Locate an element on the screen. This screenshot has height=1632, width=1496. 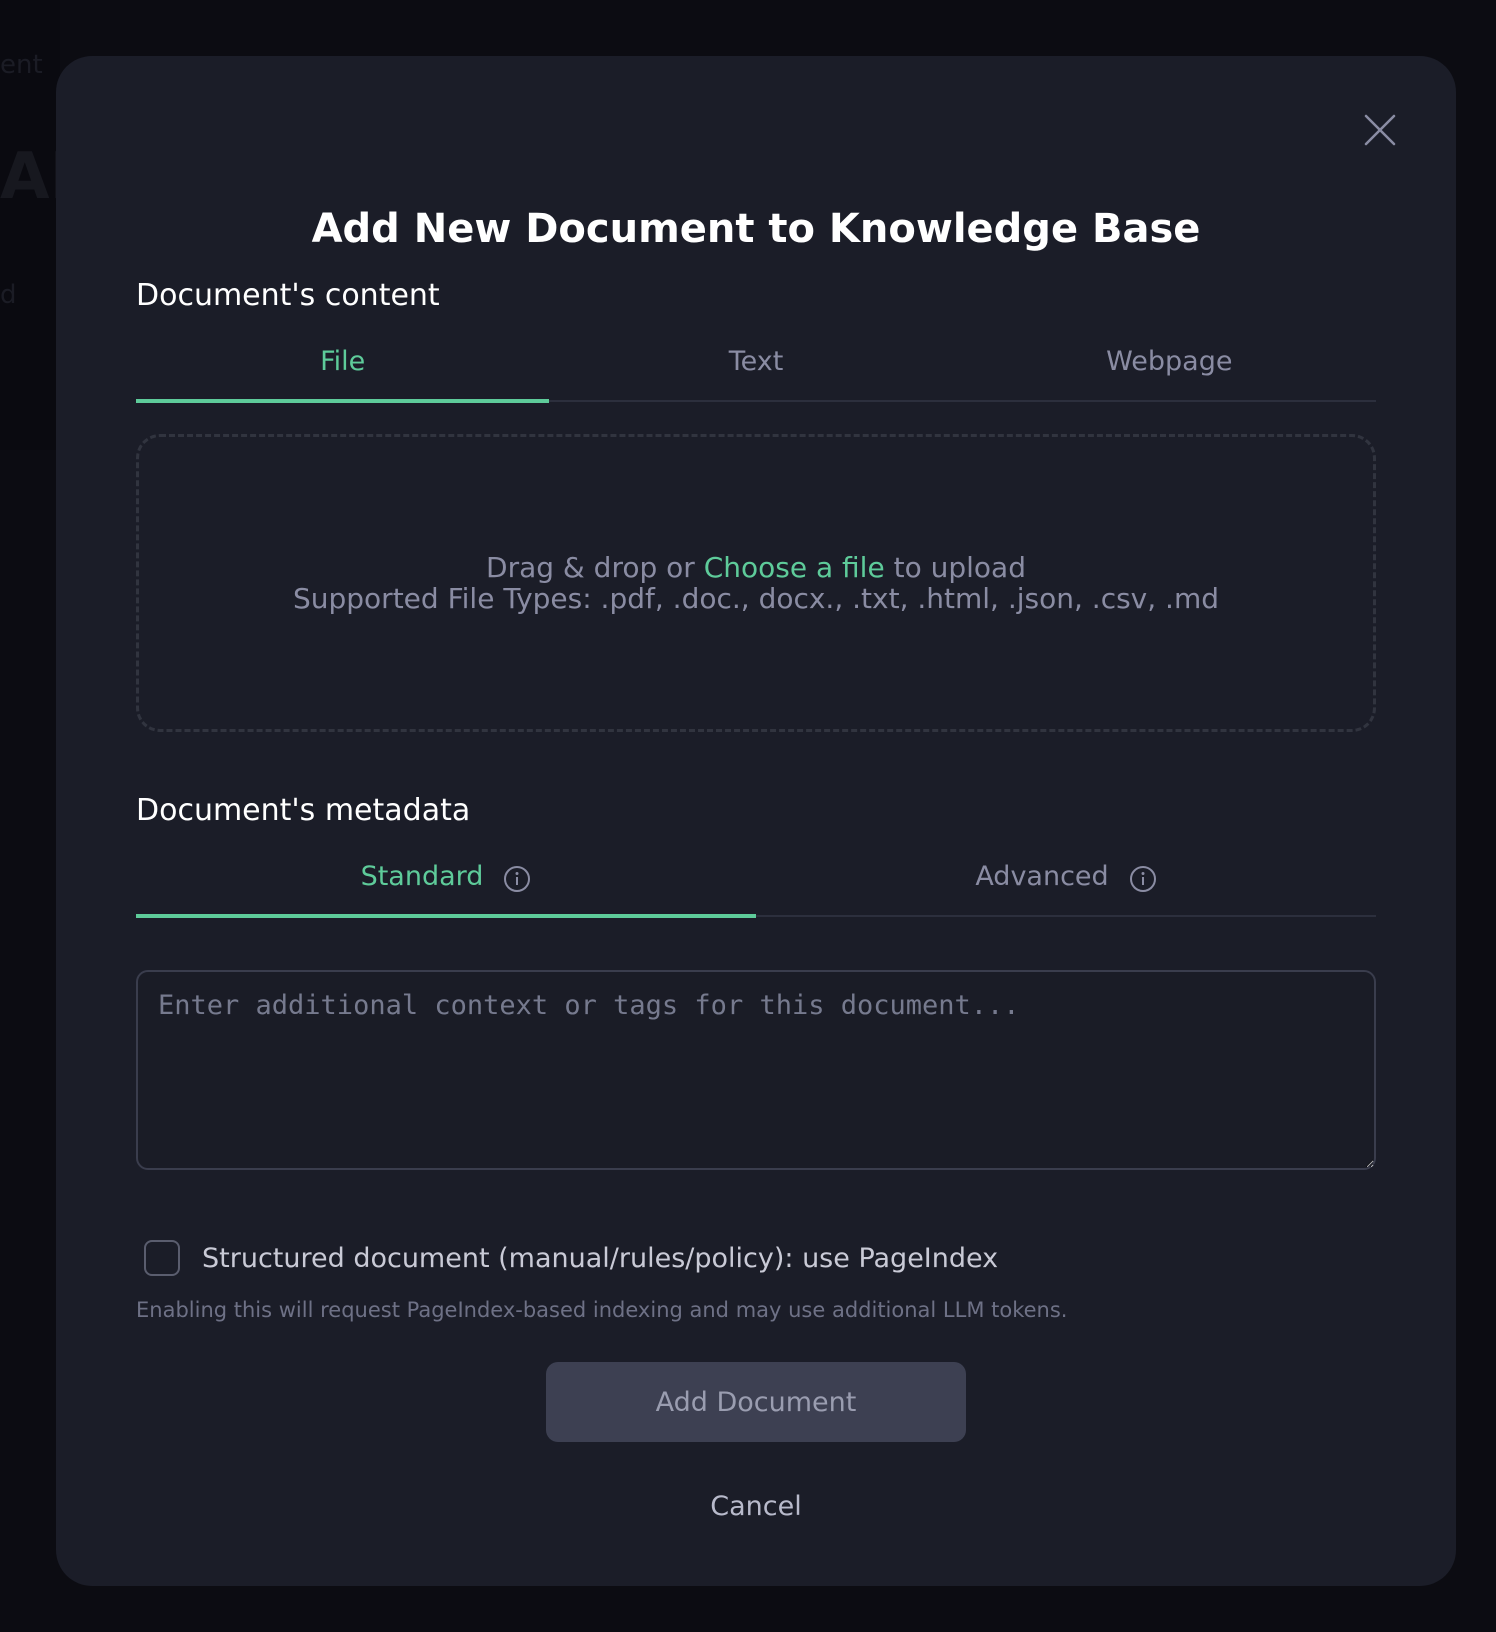
structured-document-checkbox is located at coordinates (162, 1258).